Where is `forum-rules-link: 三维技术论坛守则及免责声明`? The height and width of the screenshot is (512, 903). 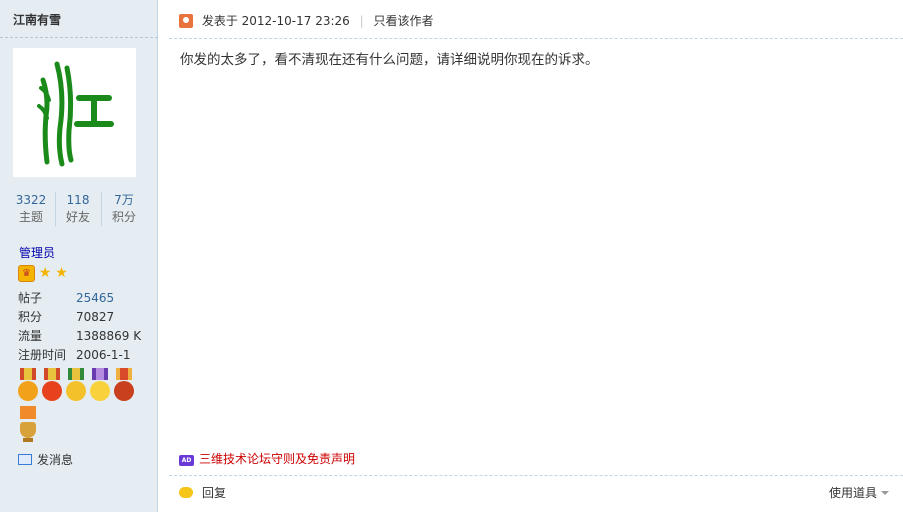
forum-rules-link: 三维技术论坛守则及免责声明 is located at coordinates (277, 459).